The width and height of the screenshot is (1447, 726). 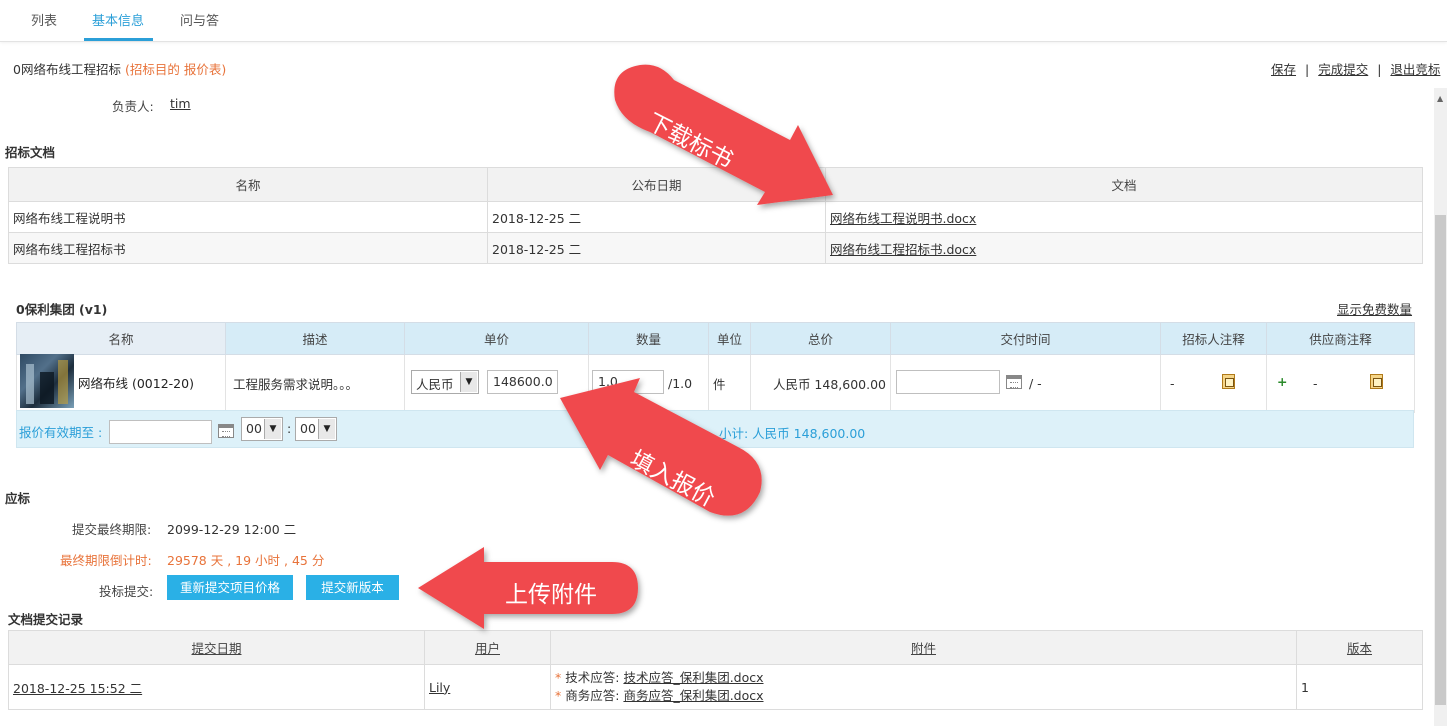 What do you see at coordinates (903, 249) in the screenshot?
I see `doc-file-link: 网络布线工程招标书.docx` at bounding box center [903, 249].